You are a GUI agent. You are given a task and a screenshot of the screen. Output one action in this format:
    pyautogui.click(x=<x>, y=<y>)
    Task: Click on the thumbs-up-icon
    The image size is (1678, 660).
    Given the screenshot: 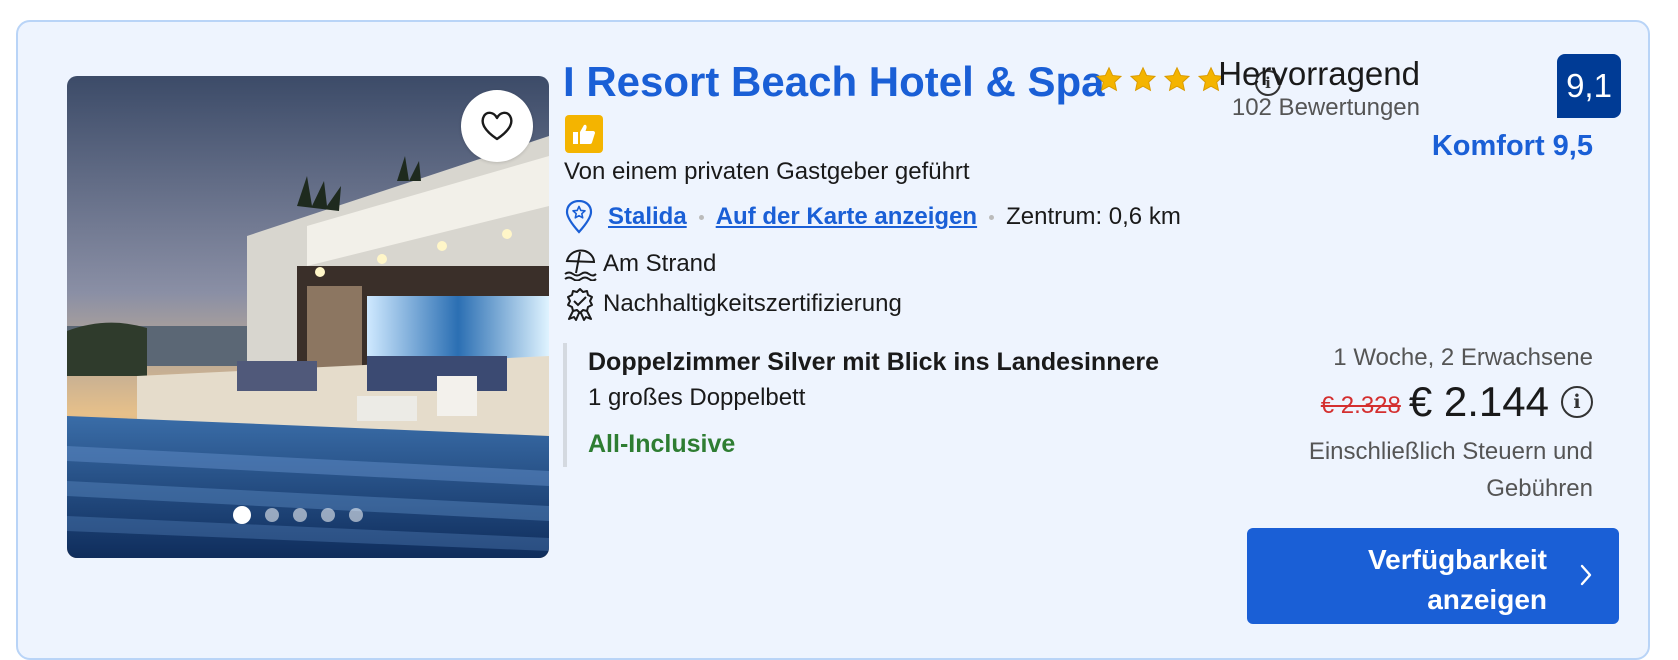 What is the action you would take?
    pyautogui.click(x=584, y=134)
    